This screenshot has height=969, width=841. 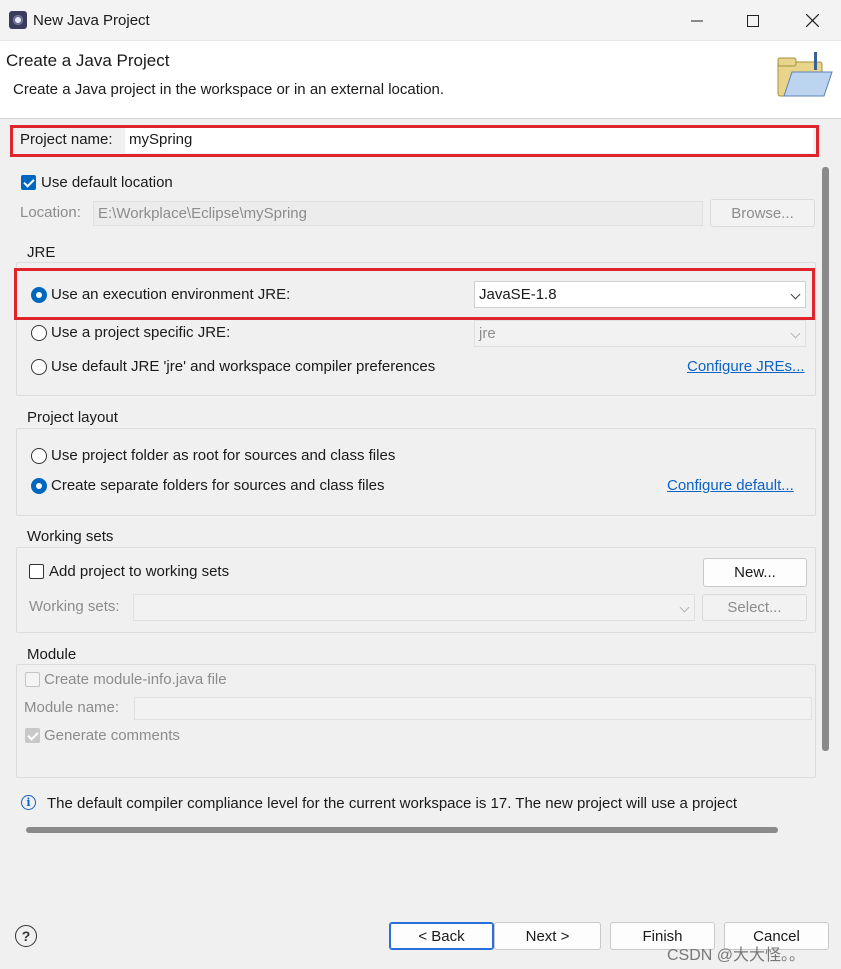 What do you see at coordinates (640, 294) in the screenshot?
I see `exec-env-select: JavaSE-1.8` at bounding box center [640, 294].